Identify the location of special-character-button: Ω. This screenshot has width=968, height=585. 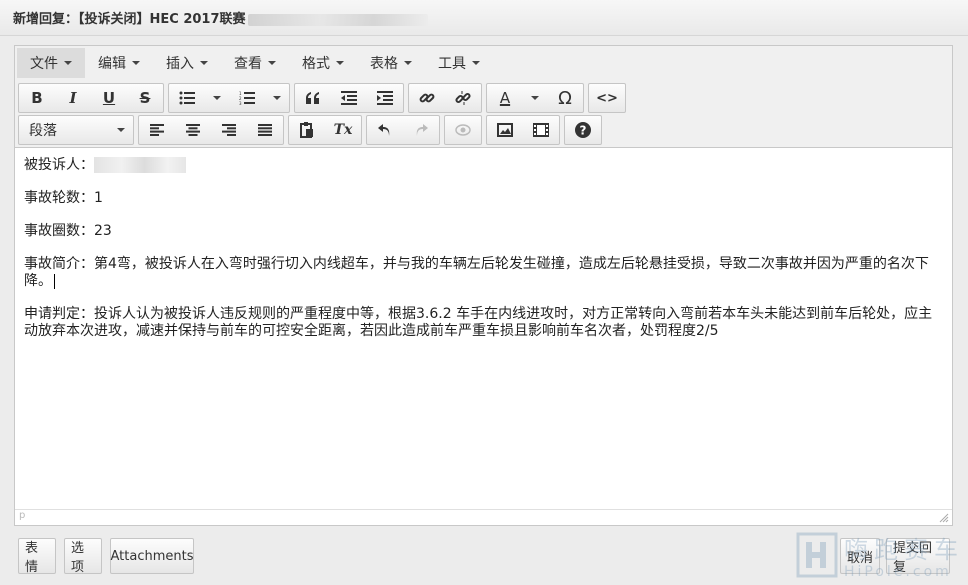
(565, 98).